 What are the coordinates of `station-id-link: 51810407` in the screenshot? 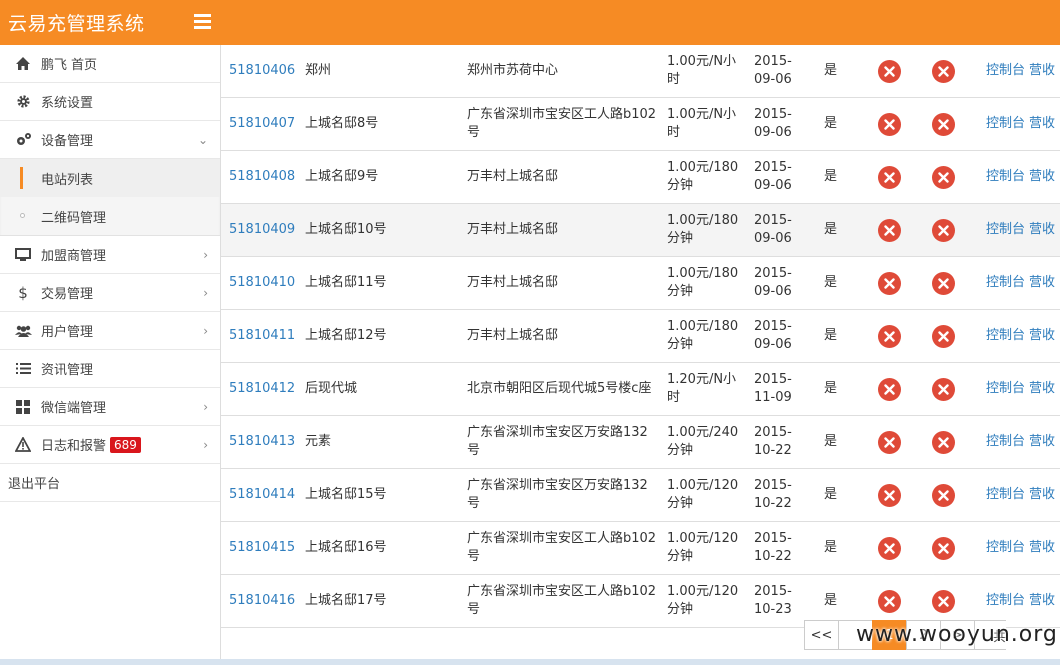 It's located at (262, 124).